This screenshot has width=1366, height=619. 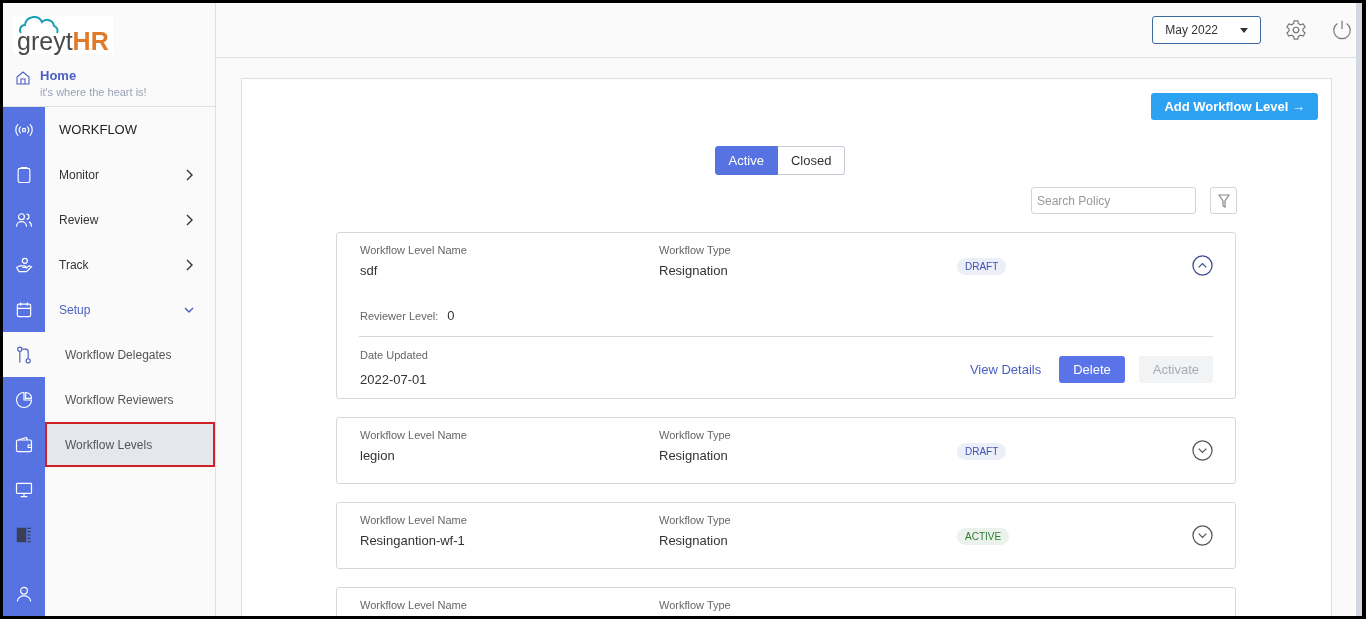 What do you see at coordinates (24, 354) in the screenshot?
I see `branch-icon` at bounding box center [24, 354].